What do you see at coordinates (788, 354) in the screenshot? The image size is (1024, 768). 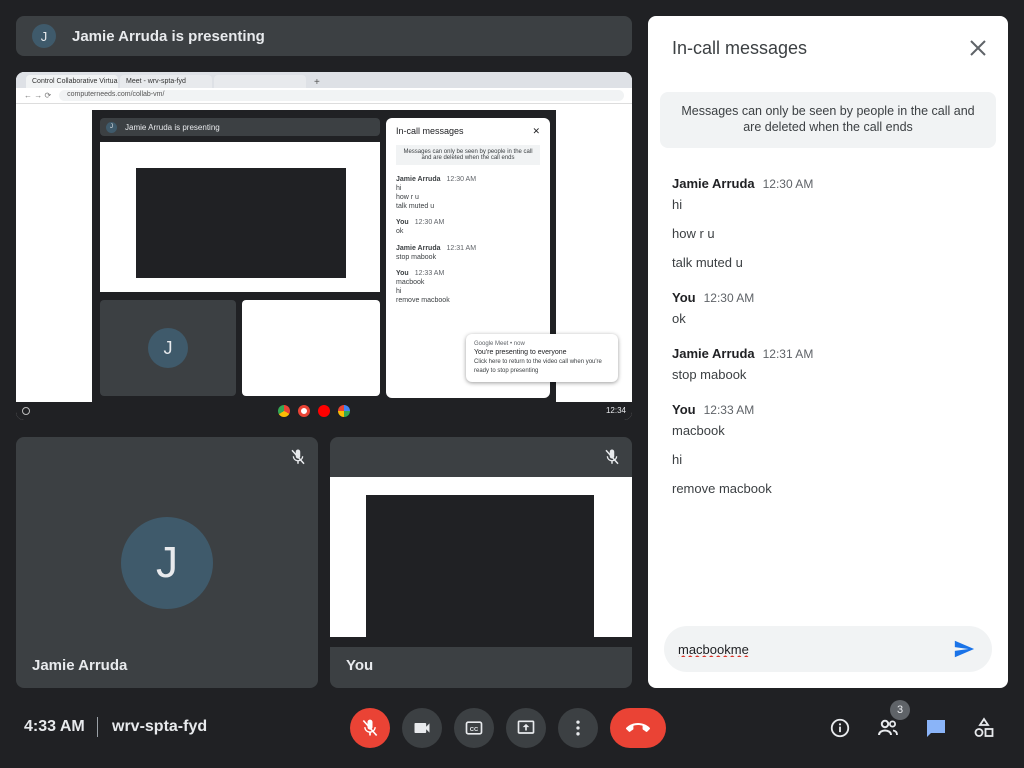 I see `message-time: 12:31 AM` at bounding box center [788, 354].